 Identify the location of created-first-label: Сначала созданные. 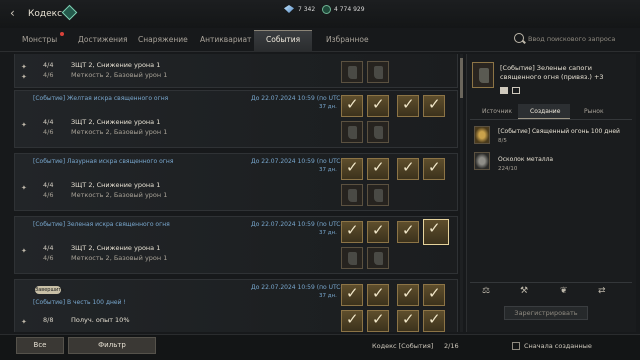
(558, 346).